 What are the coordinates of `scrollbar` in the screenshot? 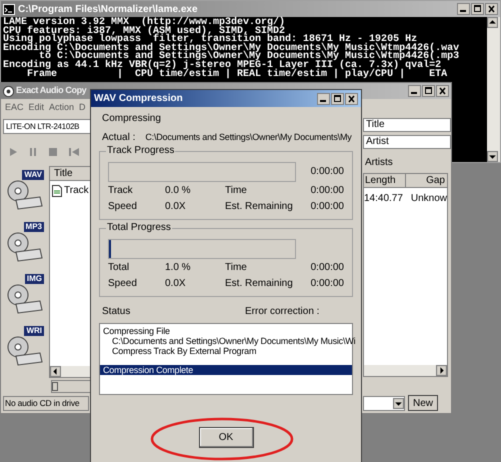 It's located at (493, 89).